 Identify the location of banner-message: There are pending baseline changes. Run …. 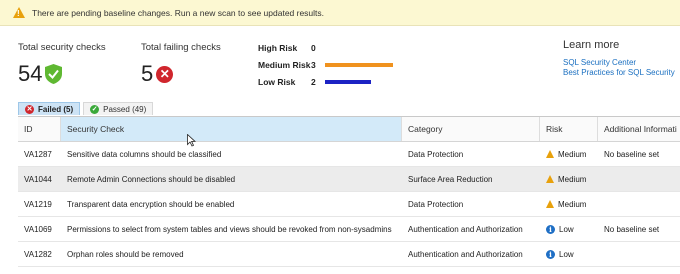
(178, 12).